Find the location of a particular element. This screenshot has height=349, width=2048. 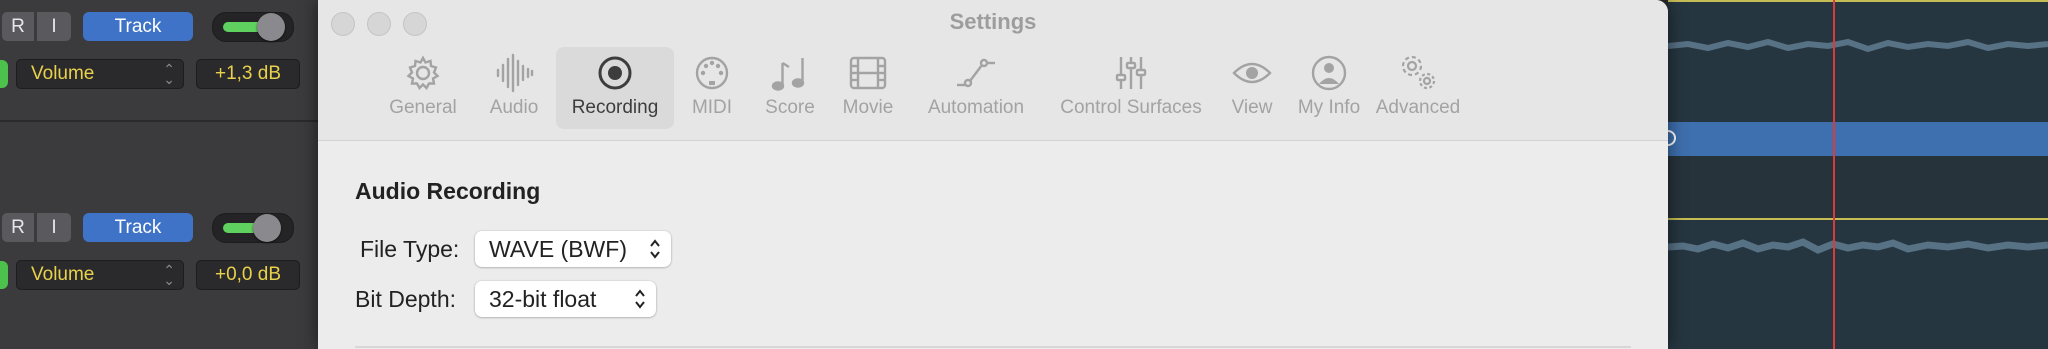

waveform-icon is located at coordinates (515, 73).